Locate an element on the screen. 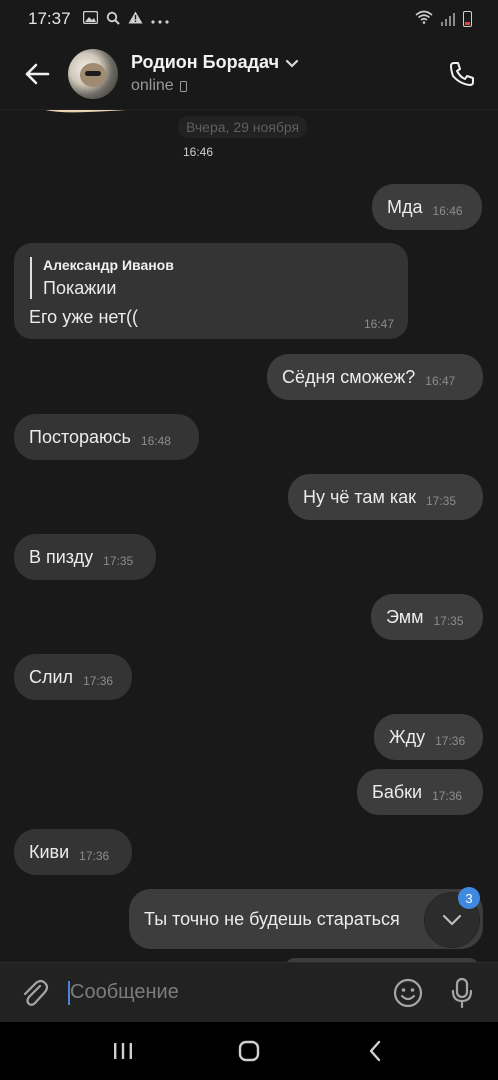 This screenshot has width=498, height=1080. signal-icon is located at coordinates (448, 19).